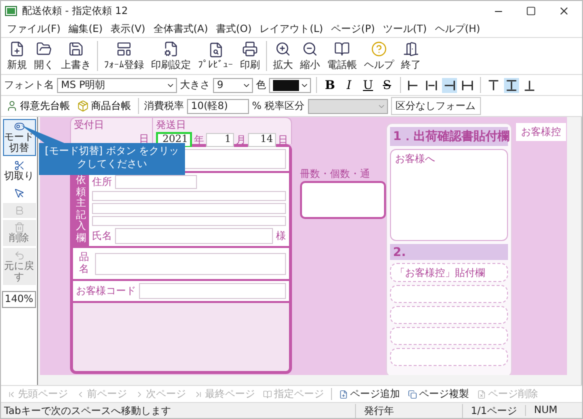 The image size is (583, 419). What do you see at coordinates (29, 85) in the screenshot?
I see `font-label: フォント名` at bounding box center [29, 85].